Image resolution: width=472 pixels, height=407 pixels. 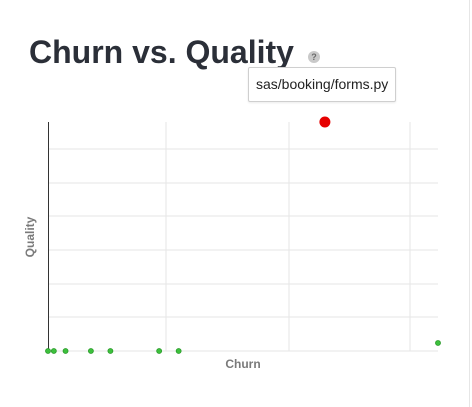 I want to click on x-axis-label: Churn, so click(x=242, y=364).